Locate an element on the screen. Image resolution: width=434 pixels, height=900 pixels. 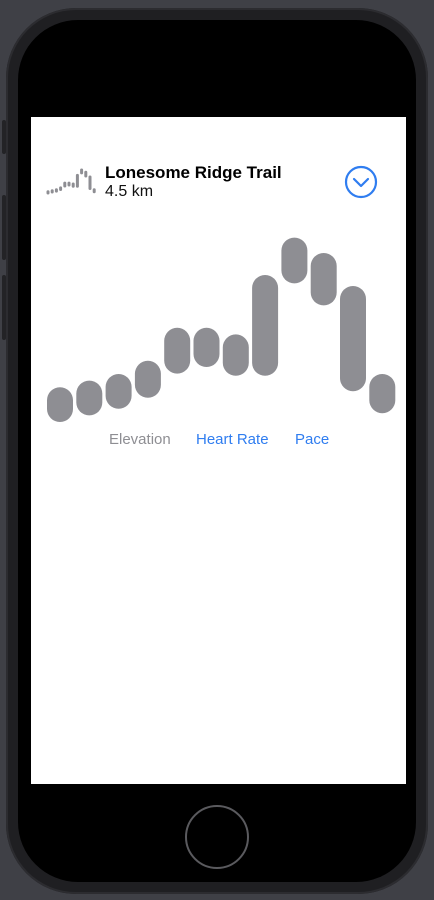
tab-pace: Pace is located at coordinates (312, 439).